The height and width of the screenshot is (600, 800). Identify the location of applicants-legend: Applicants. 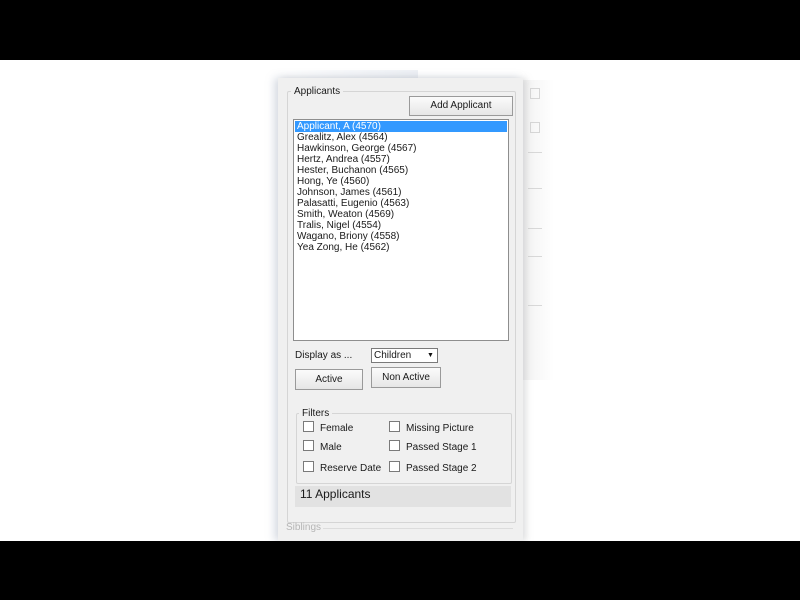
(317, 91).